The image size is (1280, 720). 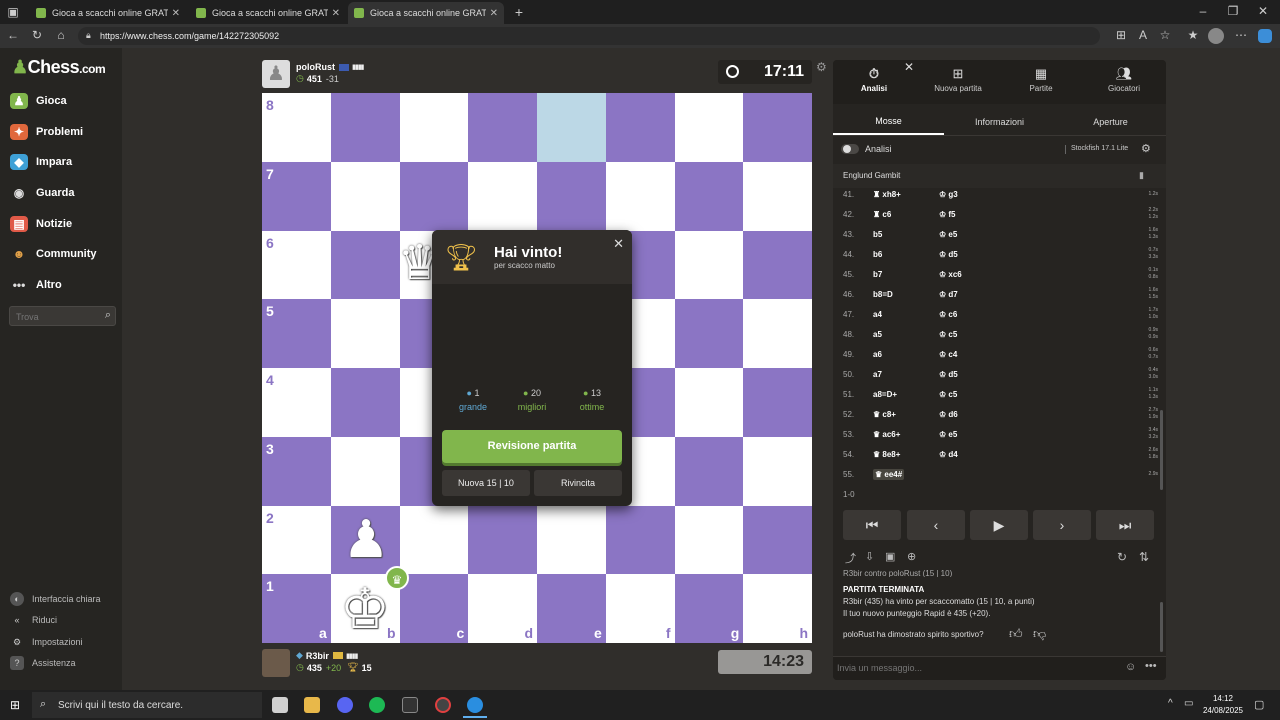 What do you see at coordinates (777, 127) in the screenshot?
I see `board-square-h8` at bounding box center [777, 127].